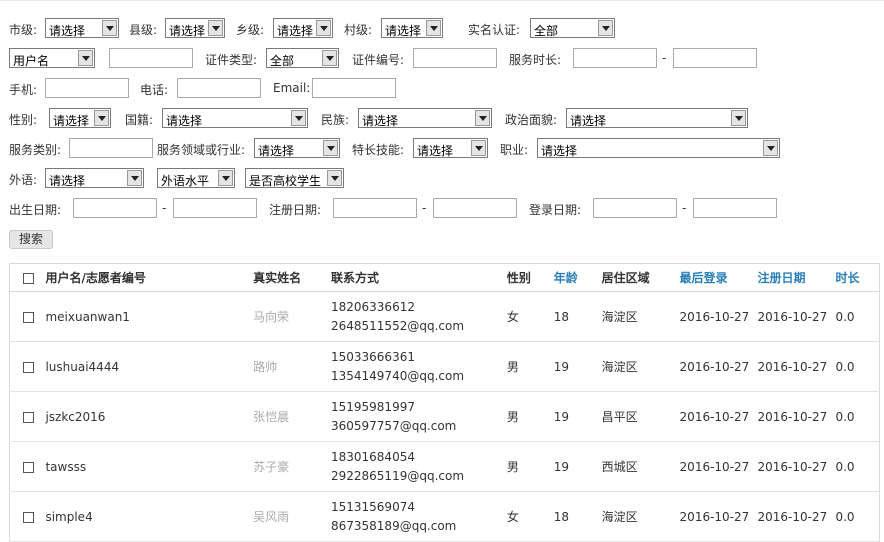 This screenshot has width=884, height=542. I want to click on city-select: 请选择, so click(82, 28).